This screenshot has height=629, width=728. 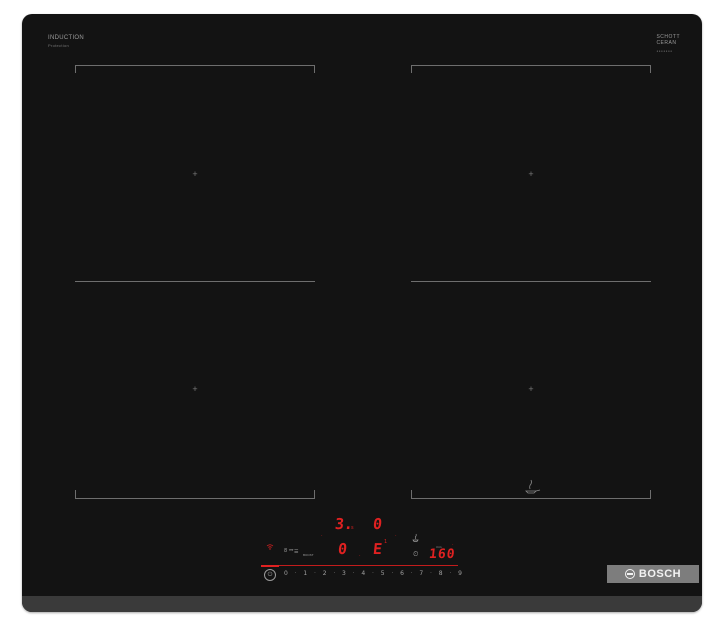 What do you see at coordinates (75, 69) in the screenshot?
I see `rear-left-zone-tick-left` at bounding box center [75, 69].